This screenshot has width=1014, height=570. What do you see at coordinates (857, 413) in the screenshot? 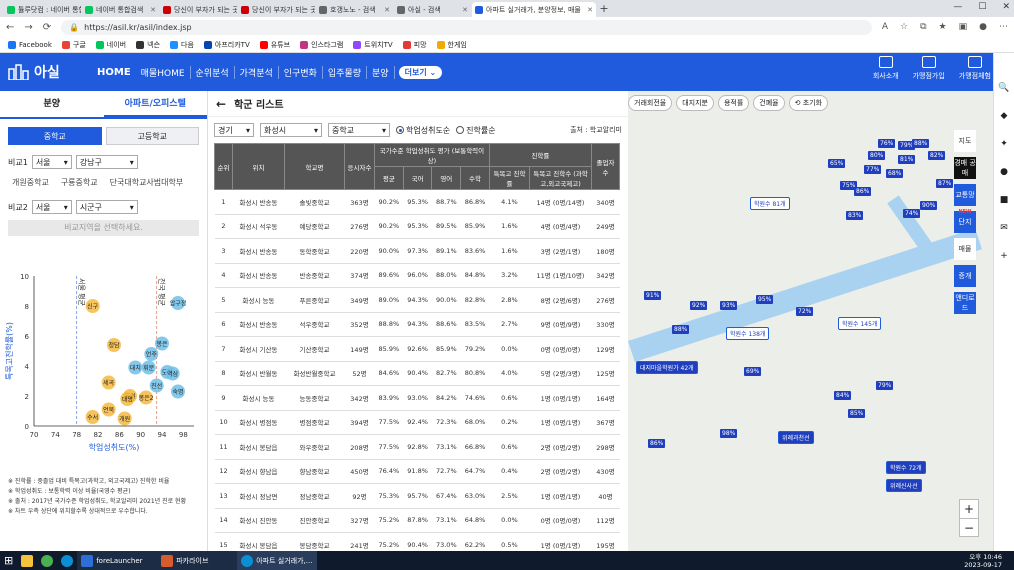
I see `map-pin: 85%` at bounding box center [857, 413].